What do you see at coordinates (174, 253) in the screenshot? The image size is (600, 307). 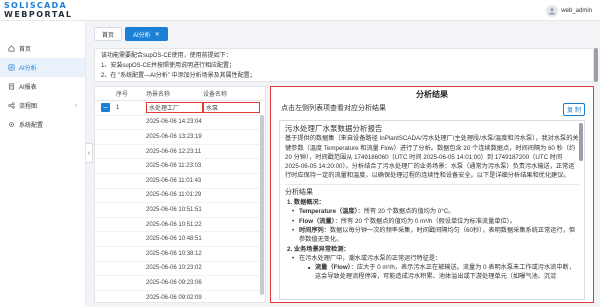 I see `cell-timestamp: 2025-06-06 10:38:12` at bounding box center [174, 253].